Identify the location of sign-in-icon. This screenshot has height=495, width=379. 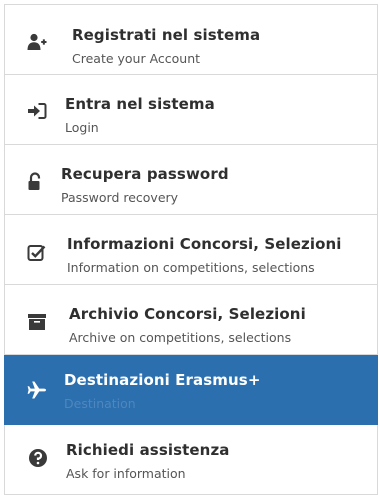
(37, 111).